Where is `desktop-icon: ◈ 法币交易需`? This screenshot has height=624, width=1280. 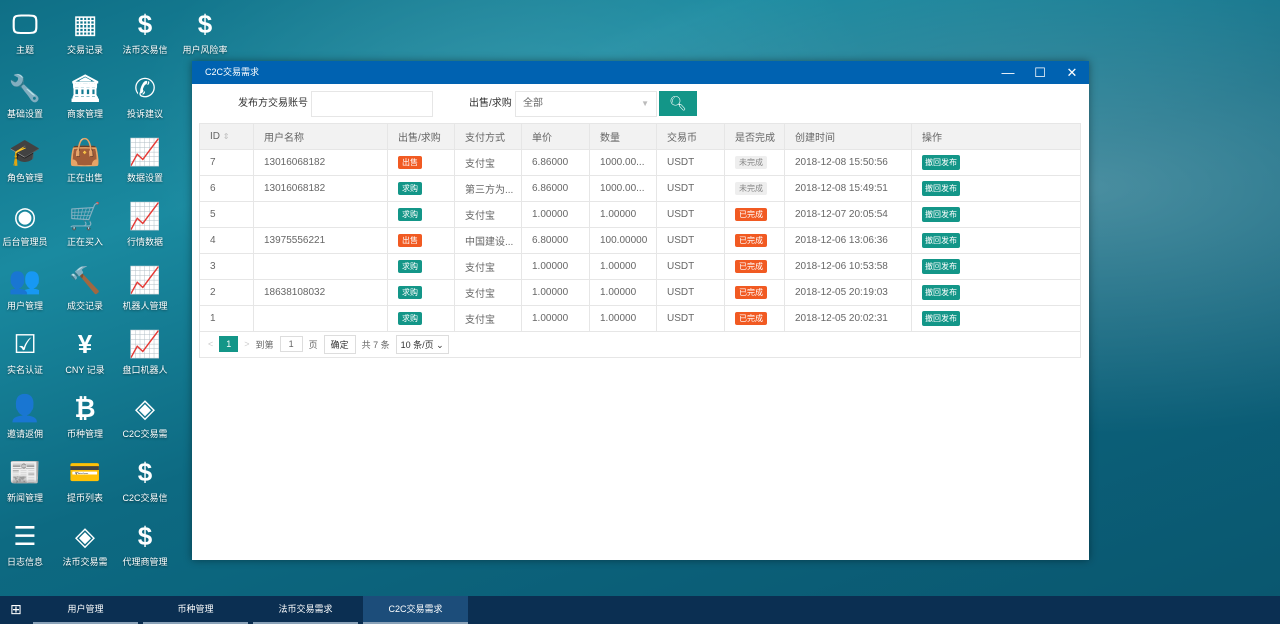 desktop-icon: ◈ 法币交易需 is located at coordinates (85, 544).